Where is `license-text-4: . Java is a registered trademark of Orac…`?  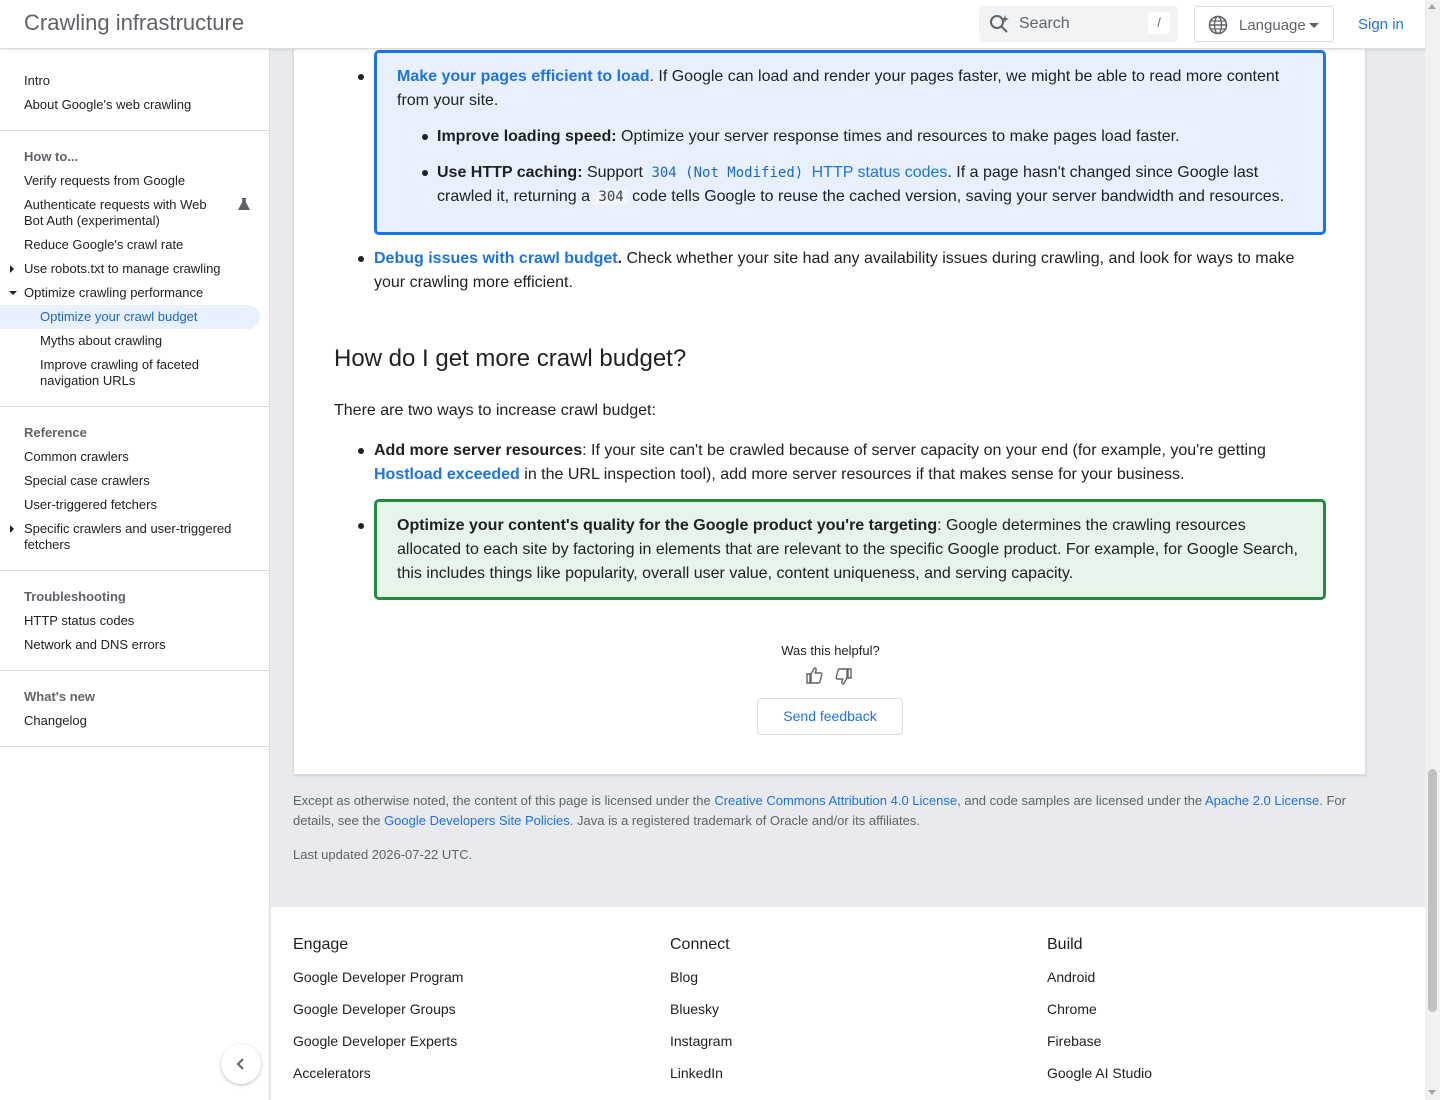
license-text-4: . Java is a registered trademark of Orac… is located at coordinates (744, 820).